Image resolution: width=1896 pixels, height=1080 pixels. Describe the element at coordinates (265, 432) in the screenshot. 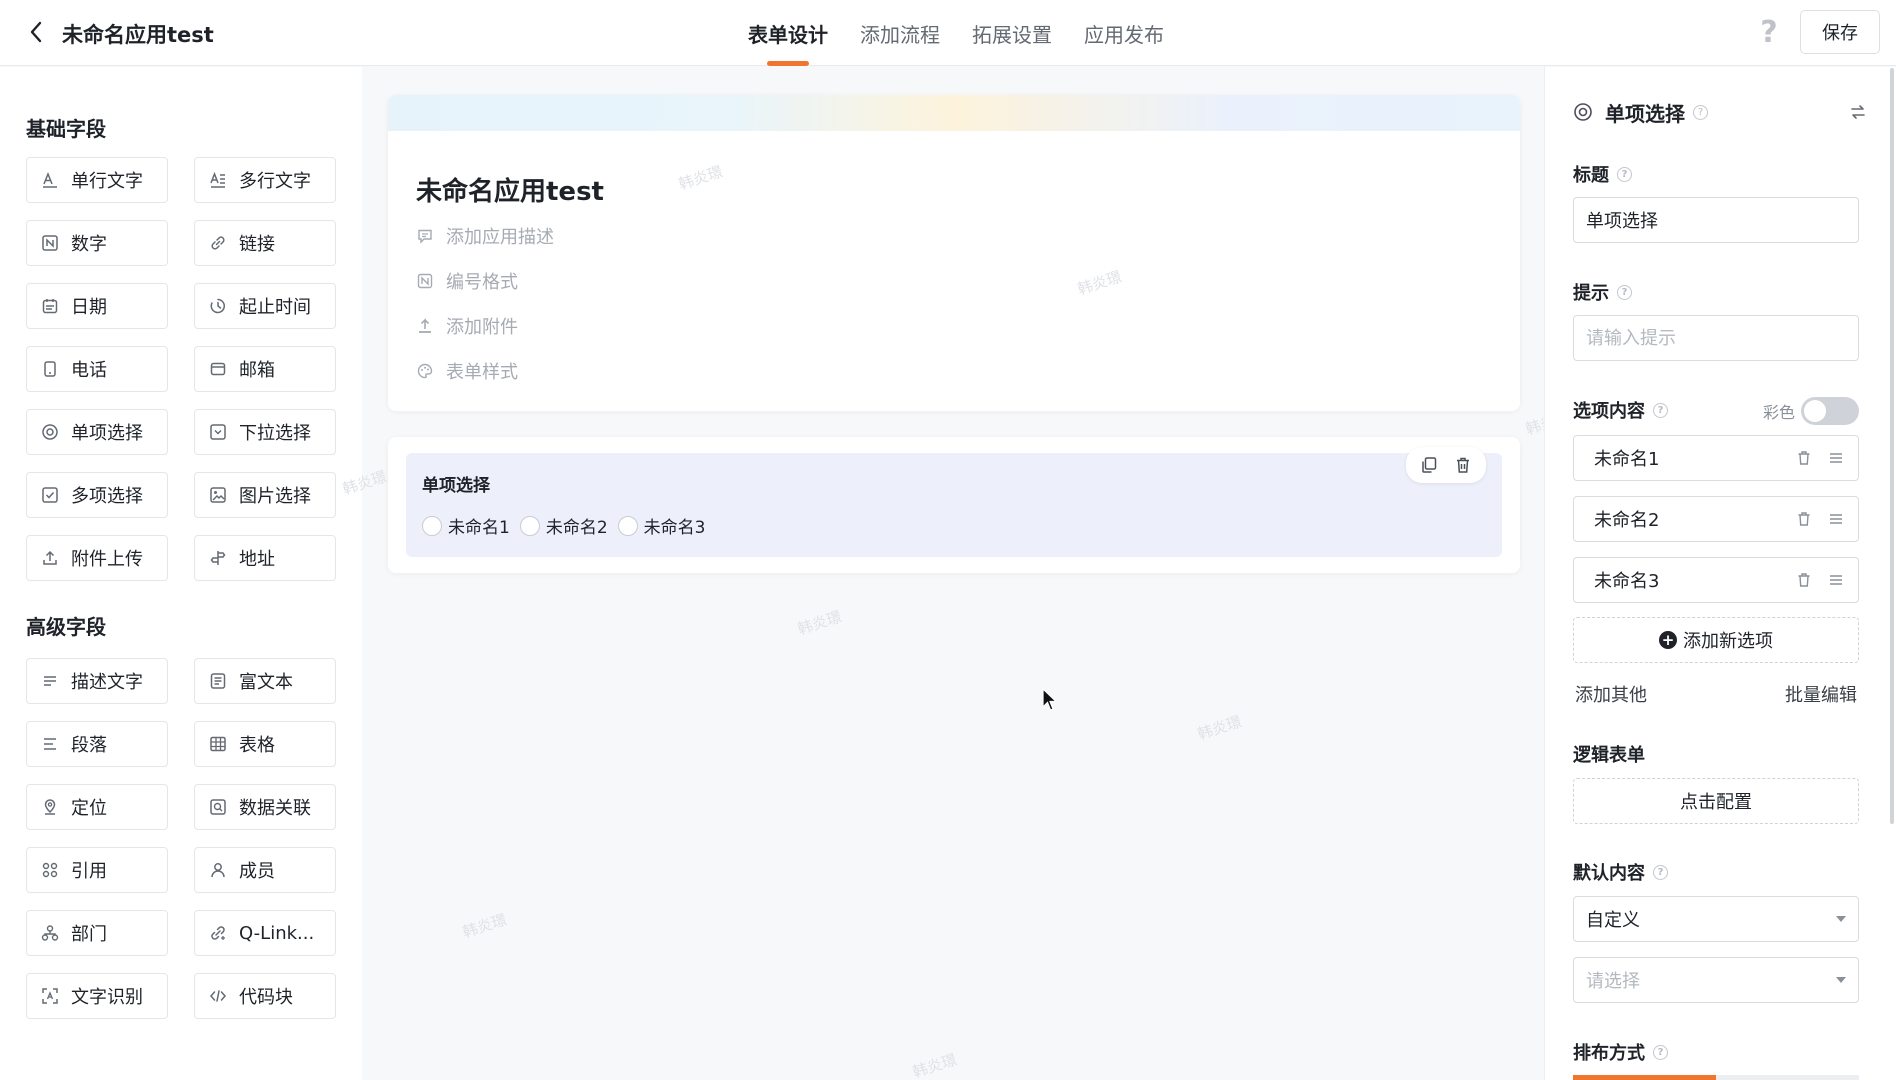

I see `field-dropdown: 下拉选择` at that location.